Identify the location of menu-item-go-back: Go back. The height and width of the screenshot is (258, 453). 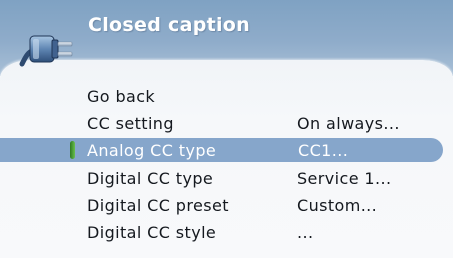
(226, 96).